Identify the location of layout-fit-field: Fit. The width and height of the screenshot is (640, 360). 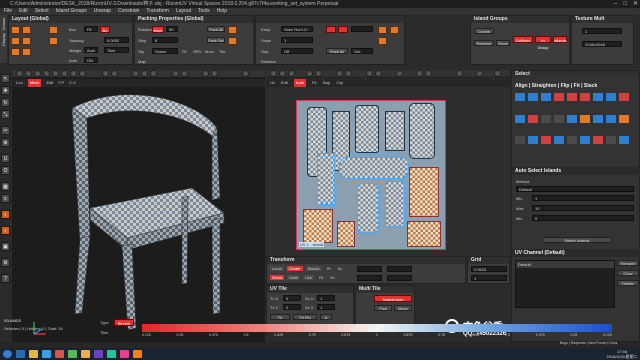
(91, 29).